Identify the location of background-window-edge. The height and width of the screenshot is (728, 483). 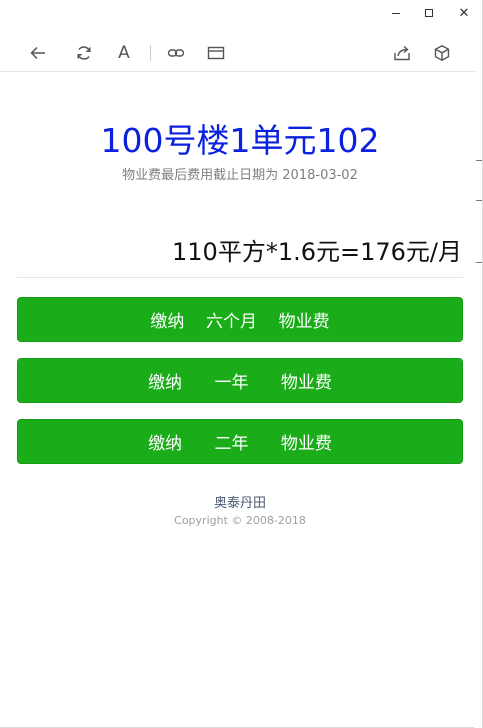
(478, 364).